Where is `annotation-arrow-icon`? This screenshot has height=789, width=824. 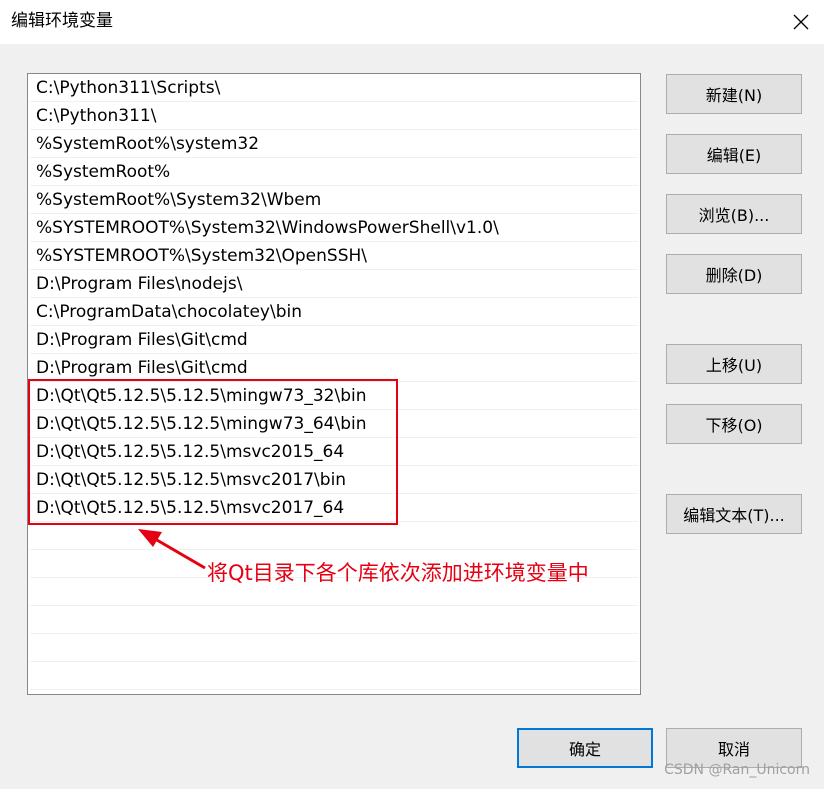 annotation-arrow-icon is located at coordinates (172, 549).